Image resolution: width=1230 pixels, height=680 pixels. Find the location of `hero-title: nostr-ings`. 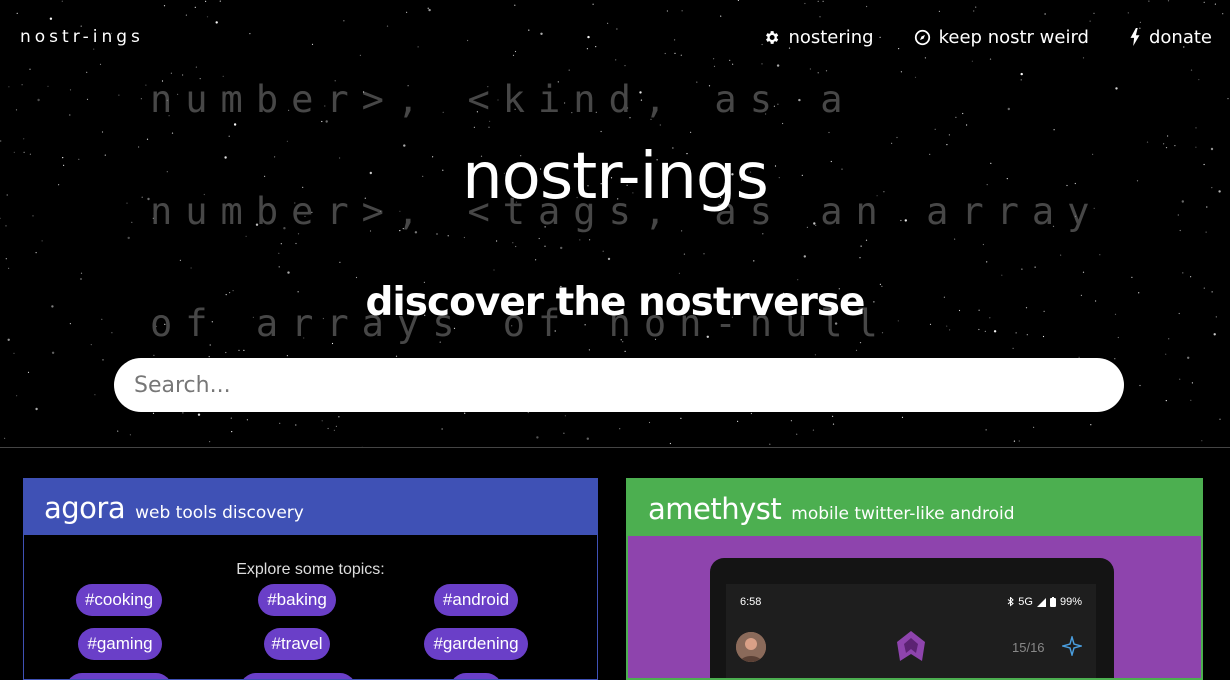

hero-title: nostr-ings is located at coordinates (615, 177).